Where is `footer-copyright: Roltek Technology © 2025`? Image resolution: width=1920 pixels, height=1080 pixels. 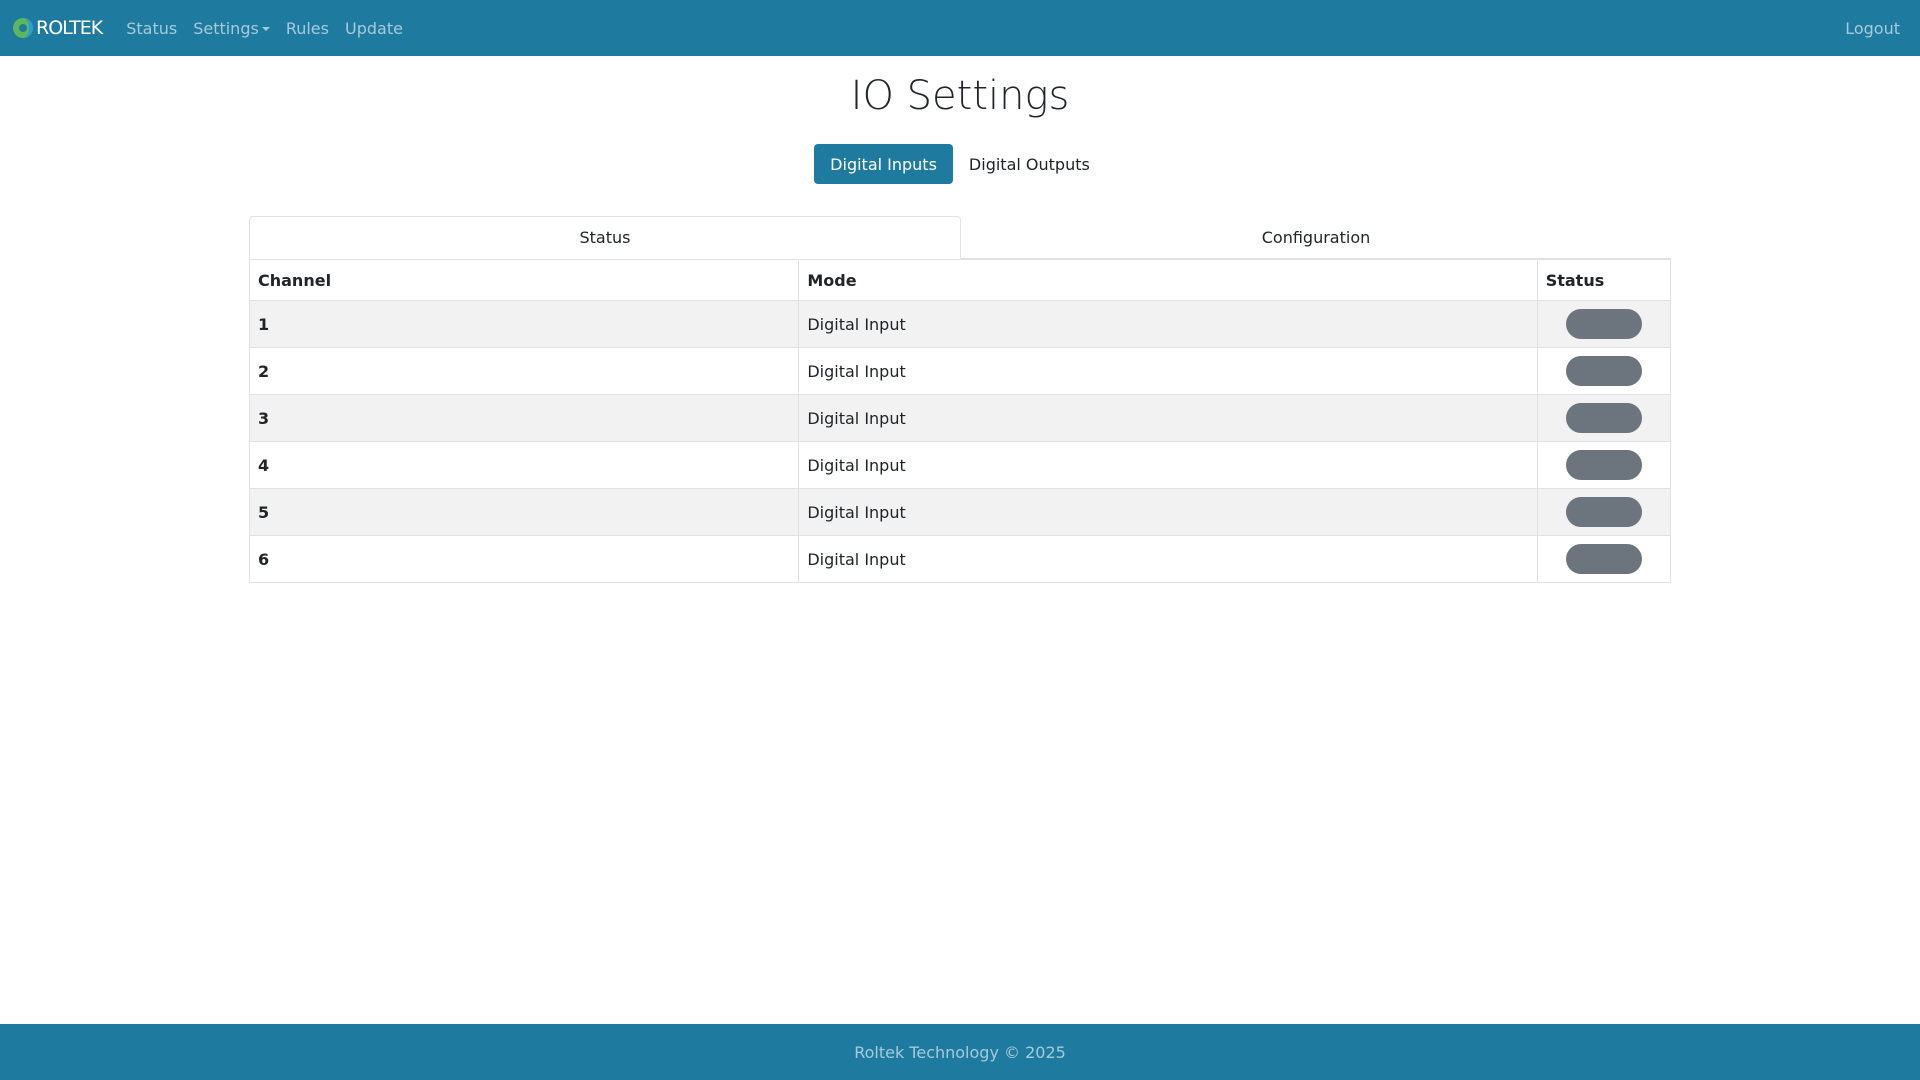
footer-copyright: Roltek Technology © 2025 is located at coordinates (960, 1052).